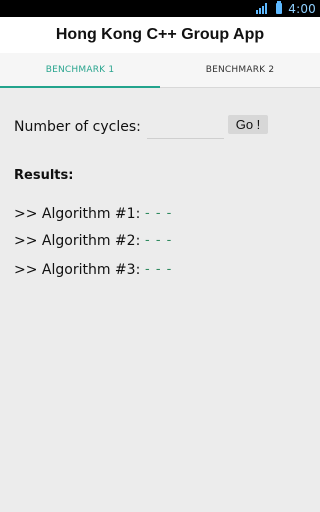 The image size is (320, 512). Describe the element at coordinates (80, 70) in the screenshot. I see `tab-benchmark-1: BENCHMARK 1` at that location.